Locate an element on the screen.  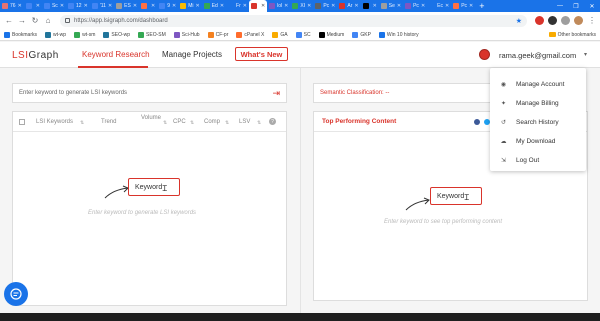
browser-tab: 9 ✕ is located at coordinates (167, 6).